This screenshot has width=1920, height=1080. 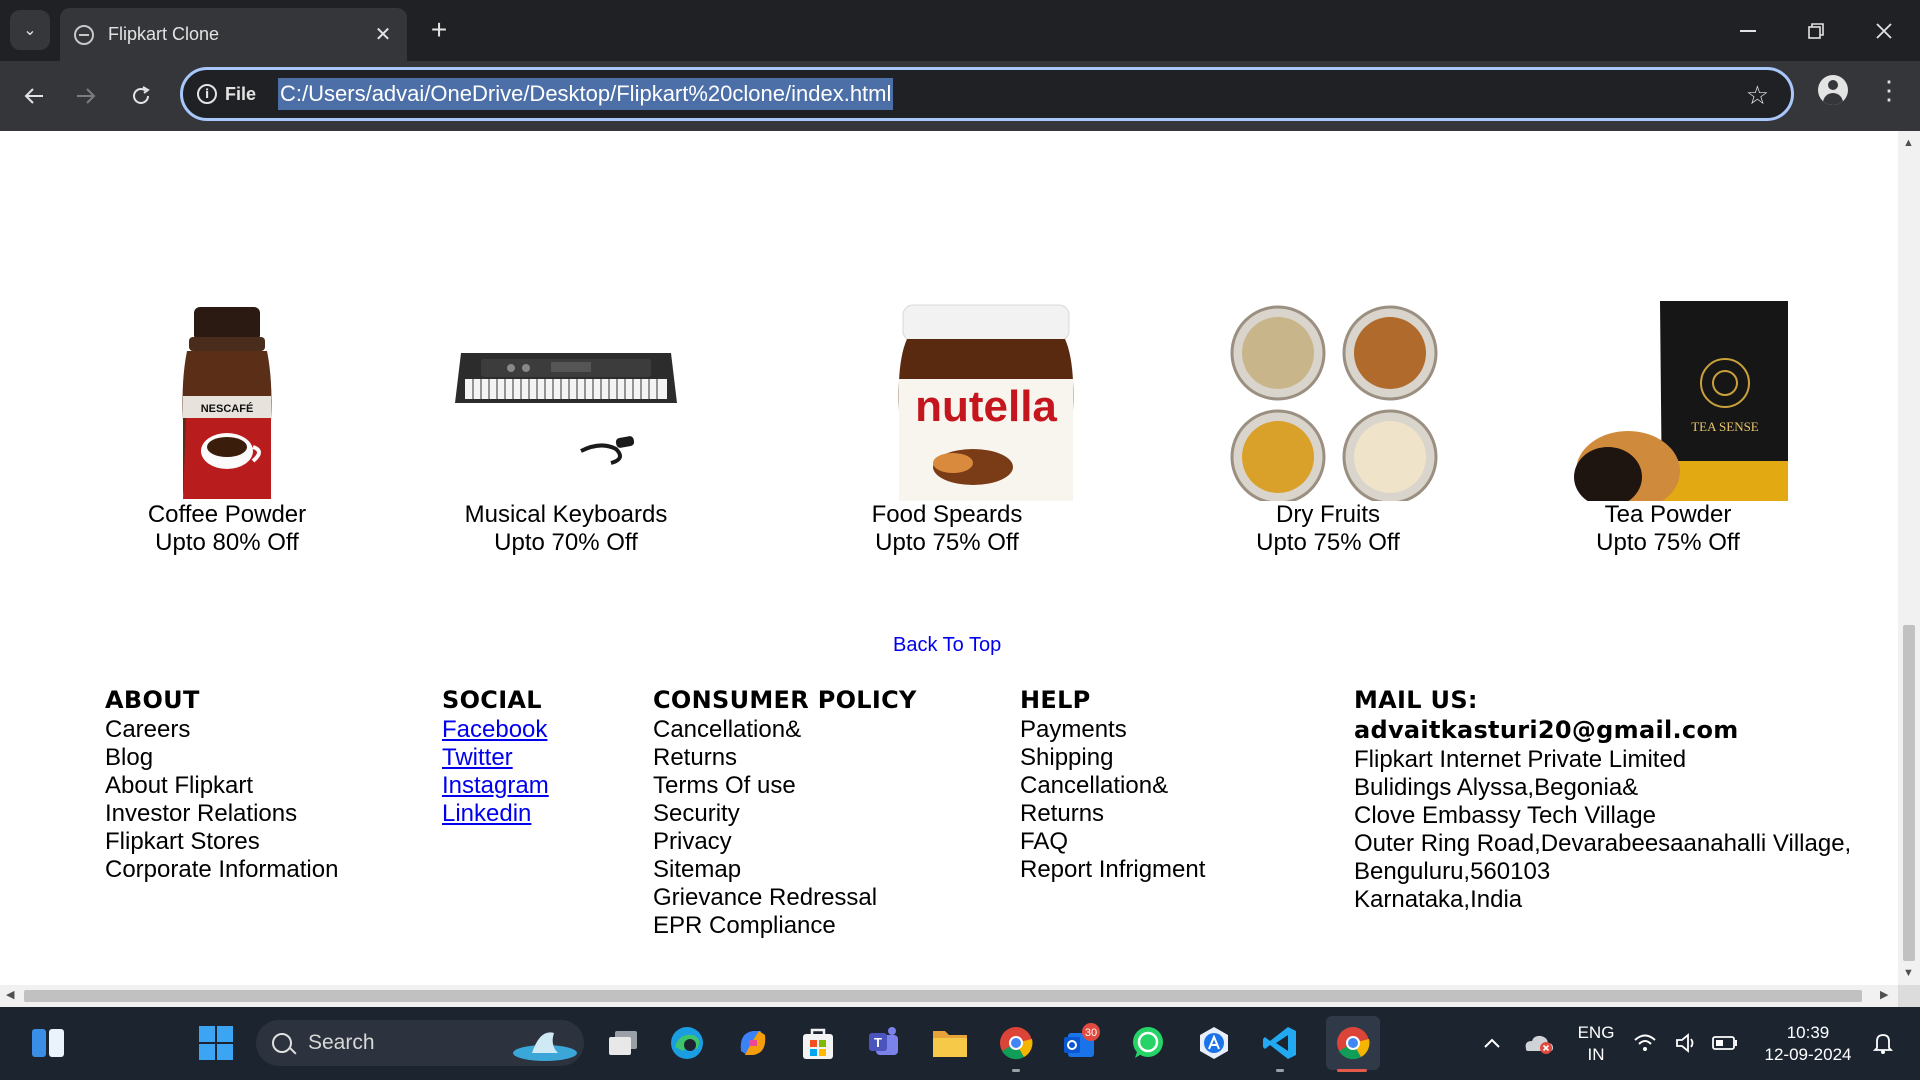 What do you see at coordinates (1148, 1043) in the screenshot?
I see `whatsapp-icon` at bounding box center [1148, 1043].